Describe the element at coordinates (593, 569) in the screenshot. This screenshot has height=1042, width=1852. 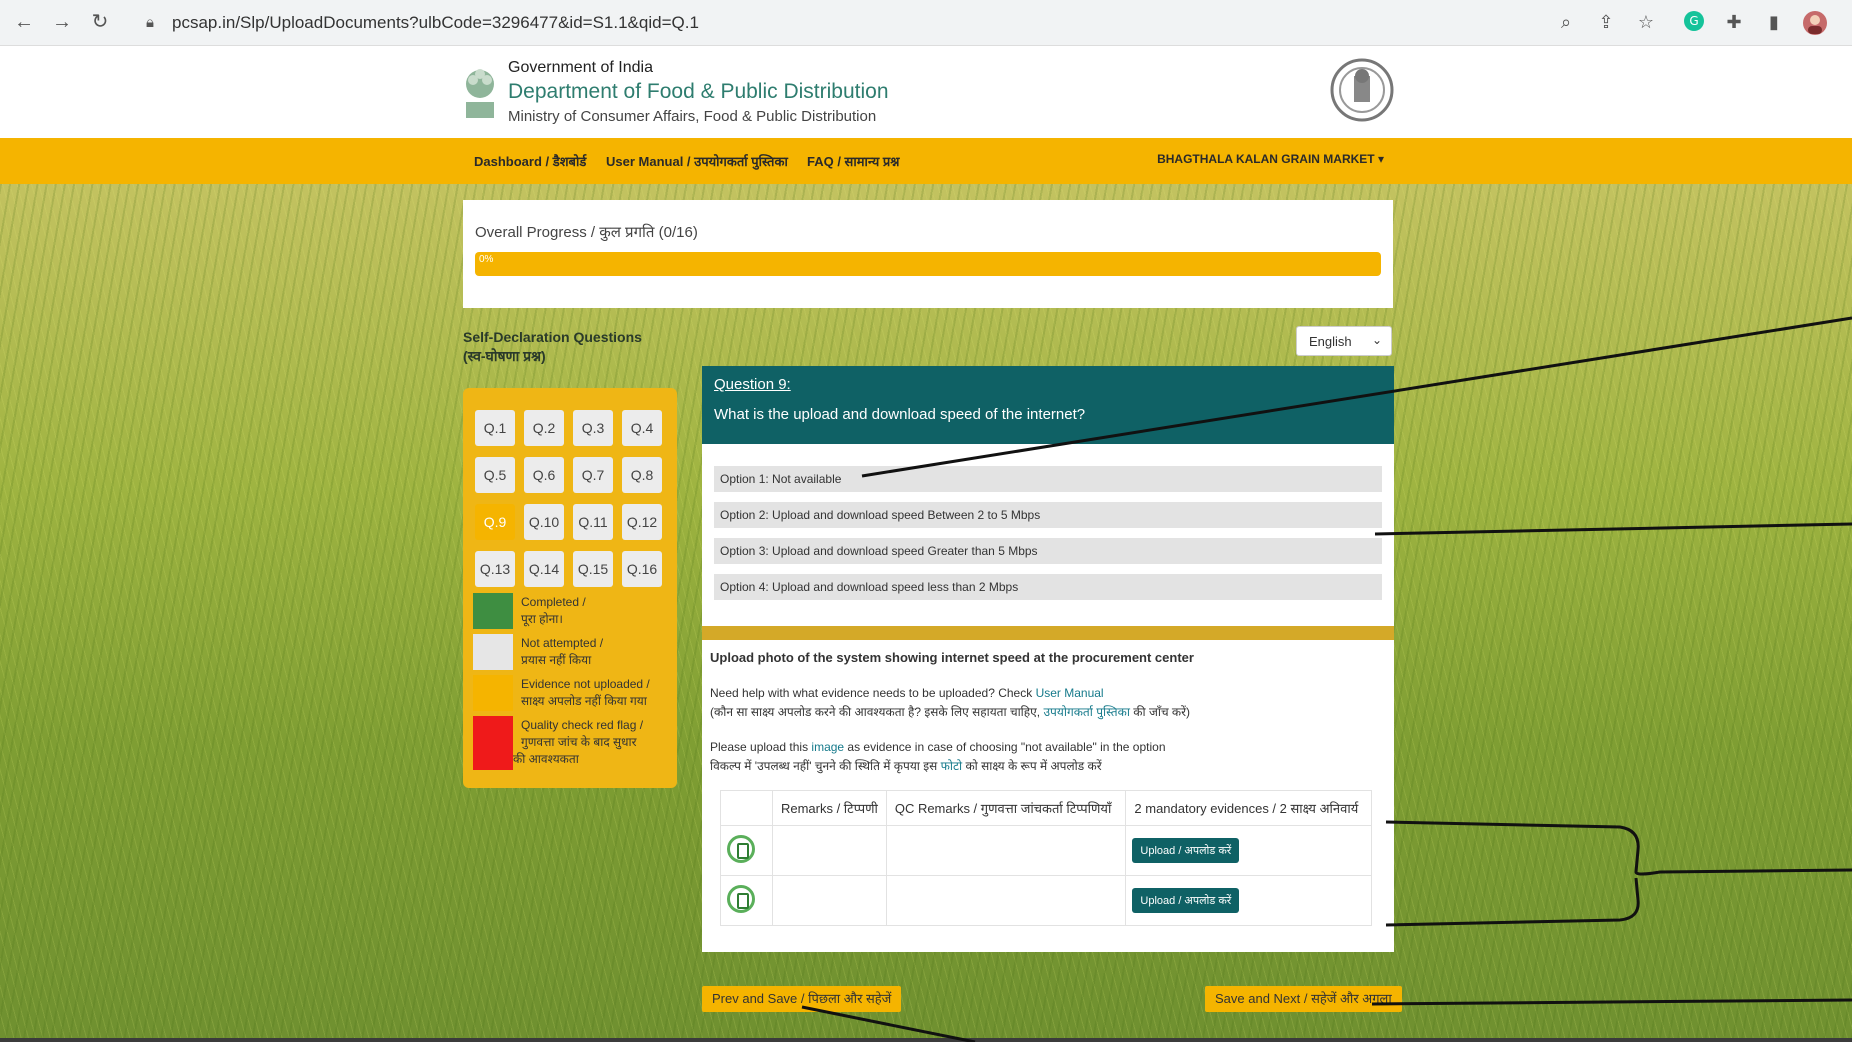
I see `question-button: Q.15` at that location.